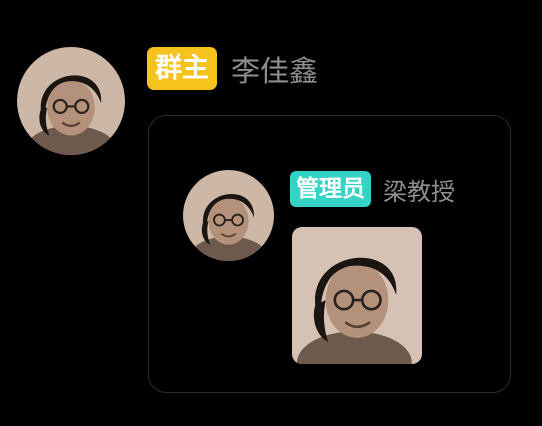  I want to click on admin-sender-name: 梁教授, so click(419, 189).